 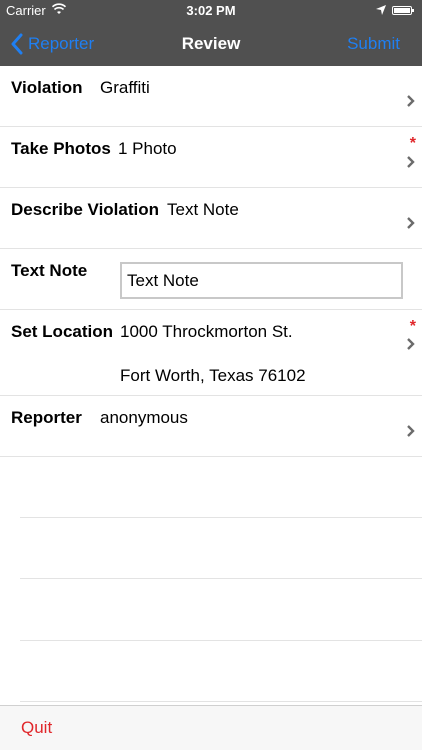 I want to click on address-line-1: 1000 Throckmorton St., so click(x=206, y=331).